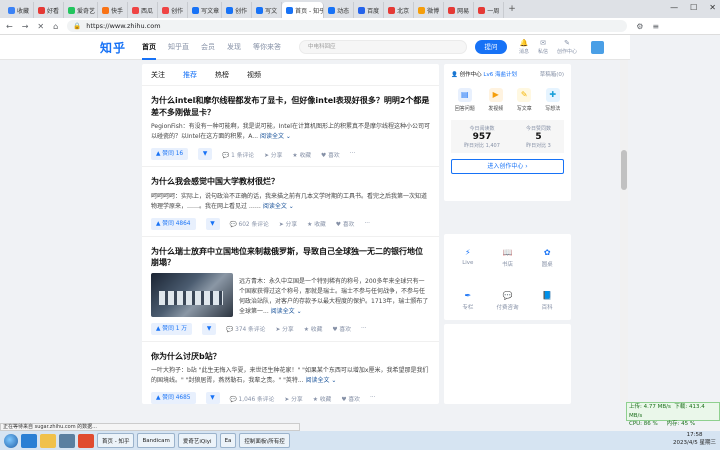 This screenshot has width=720, height=450. What do you see at coordinates (712, 7) in the screenshot?
I see `close-window-icon: ✕` at bounding box center [712, 7].